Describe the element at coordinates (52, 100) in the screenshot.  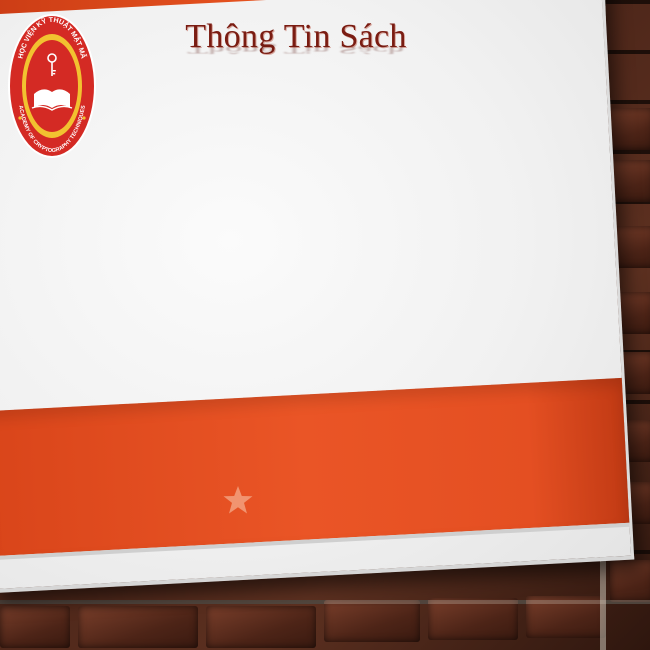
I see `open-book-icon` at that location.